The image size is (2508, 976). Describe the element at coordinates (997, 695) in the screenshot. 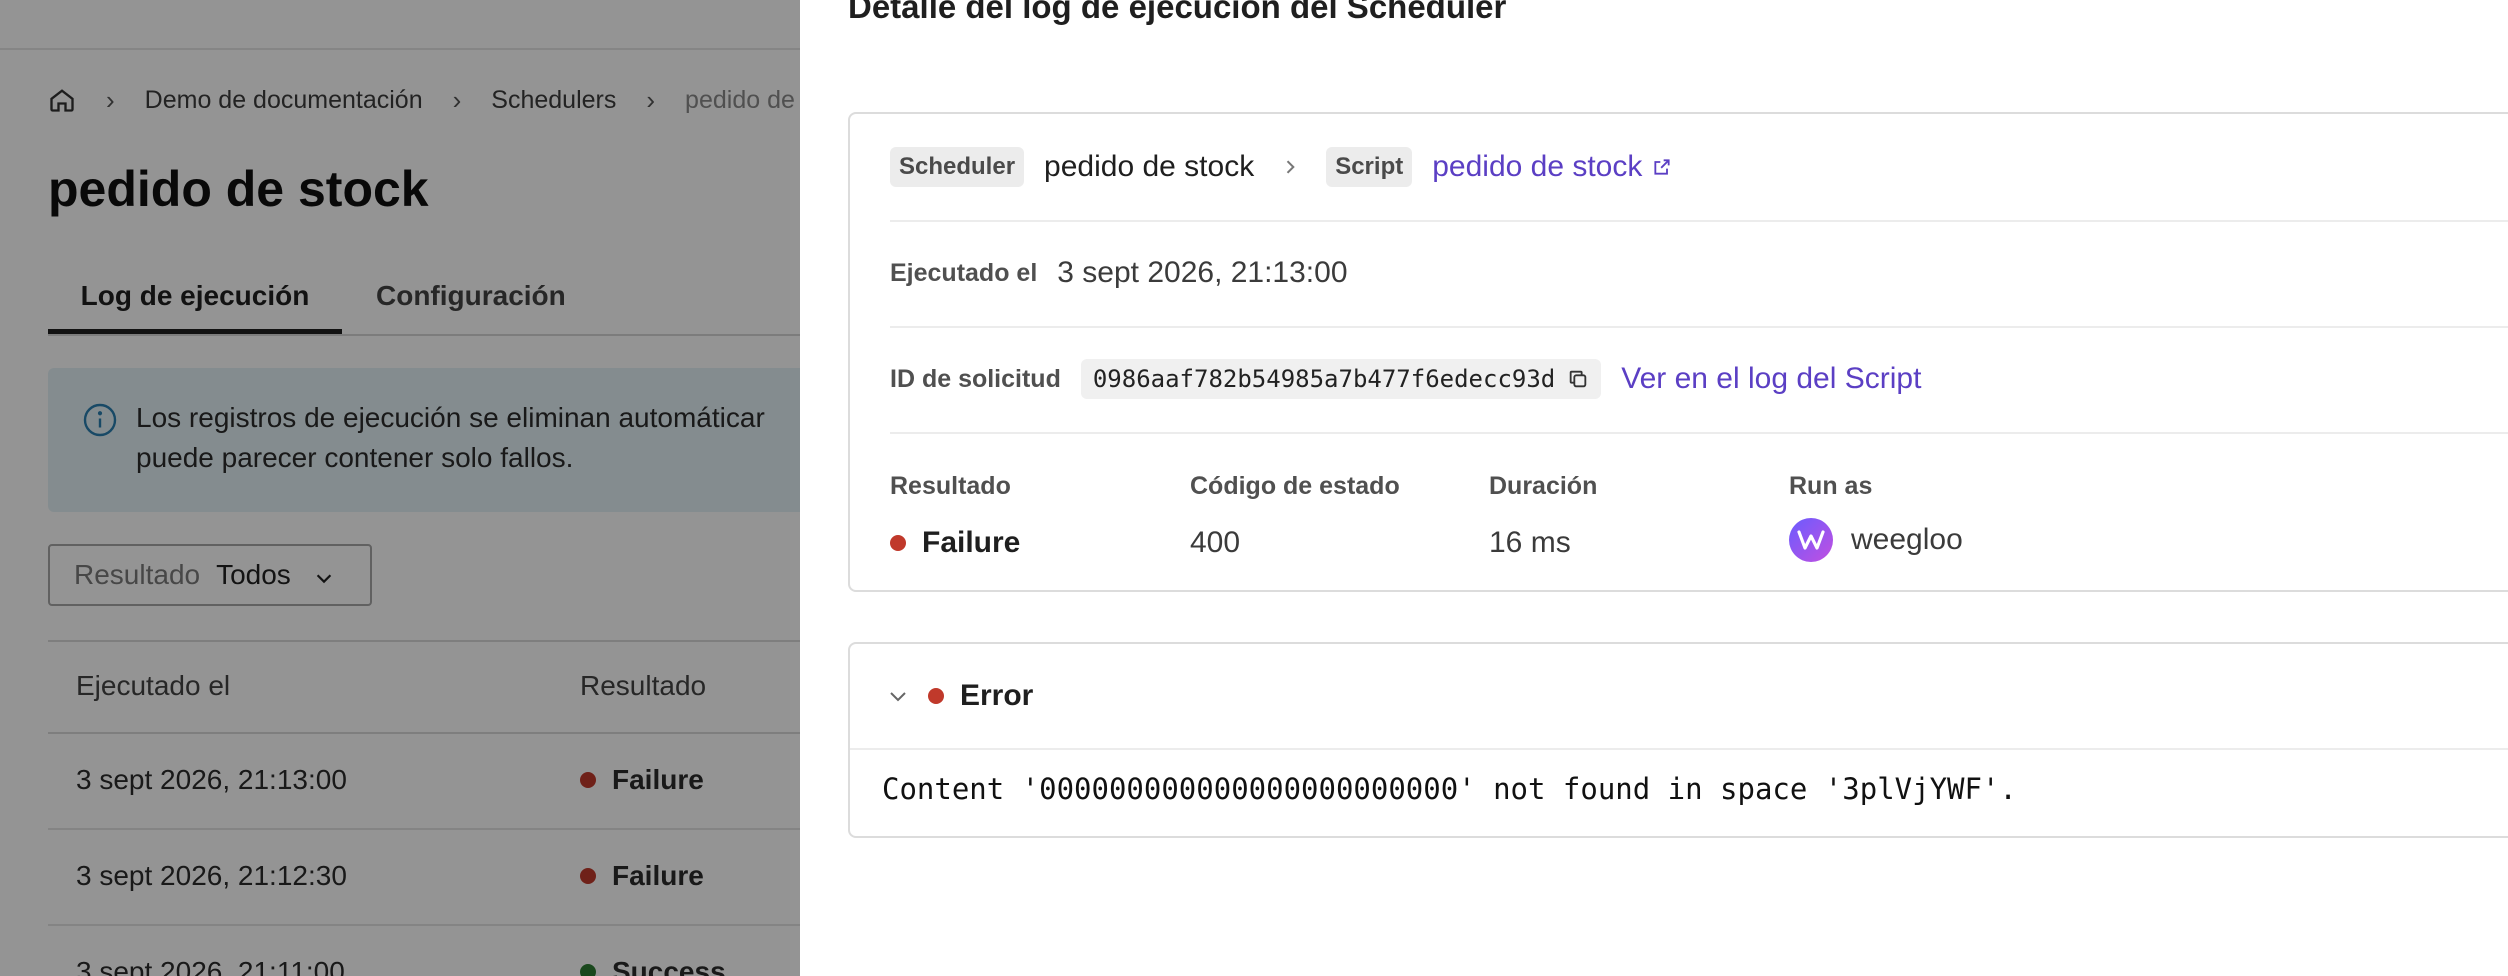

I see `error-title: Error` at that location.